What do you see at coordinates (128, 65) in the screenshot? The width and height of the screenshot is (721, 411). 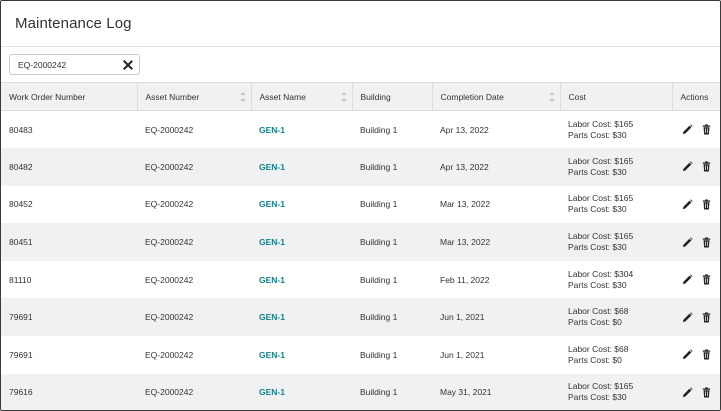 I see `close-icon` at bounding box center [128, 65].